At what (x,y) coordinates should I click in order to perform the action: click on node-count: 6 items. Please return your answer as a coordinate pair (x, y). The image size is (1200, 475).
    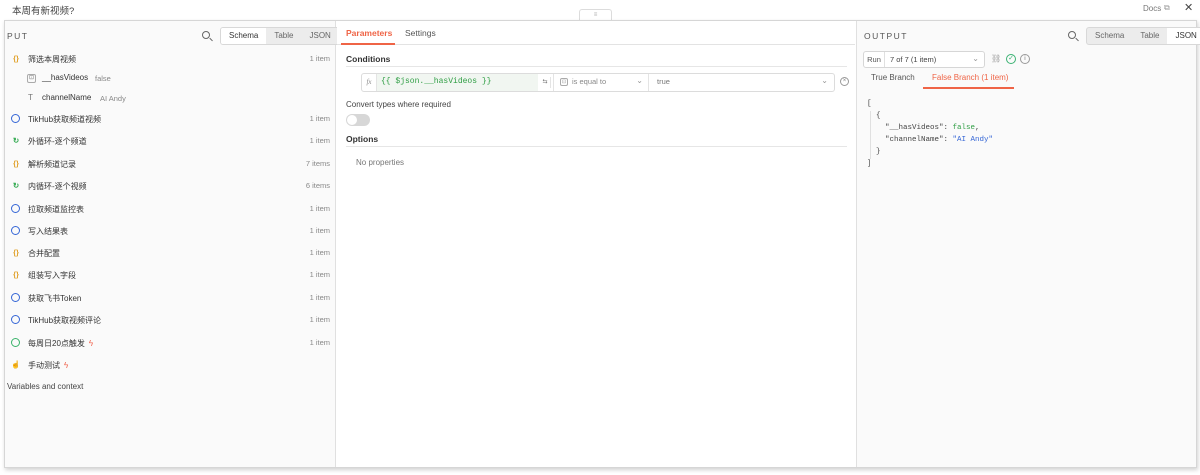
    Looking at the image, I should click on (317, 185).